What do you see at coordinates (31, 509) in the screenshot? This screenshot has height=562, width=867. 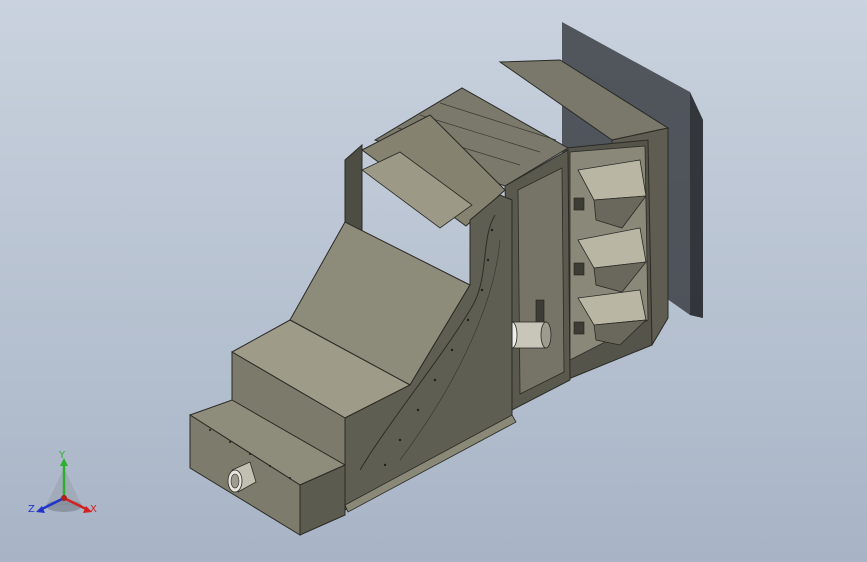 I see `z-axis-label: Z` at bounding box center [31, 509].